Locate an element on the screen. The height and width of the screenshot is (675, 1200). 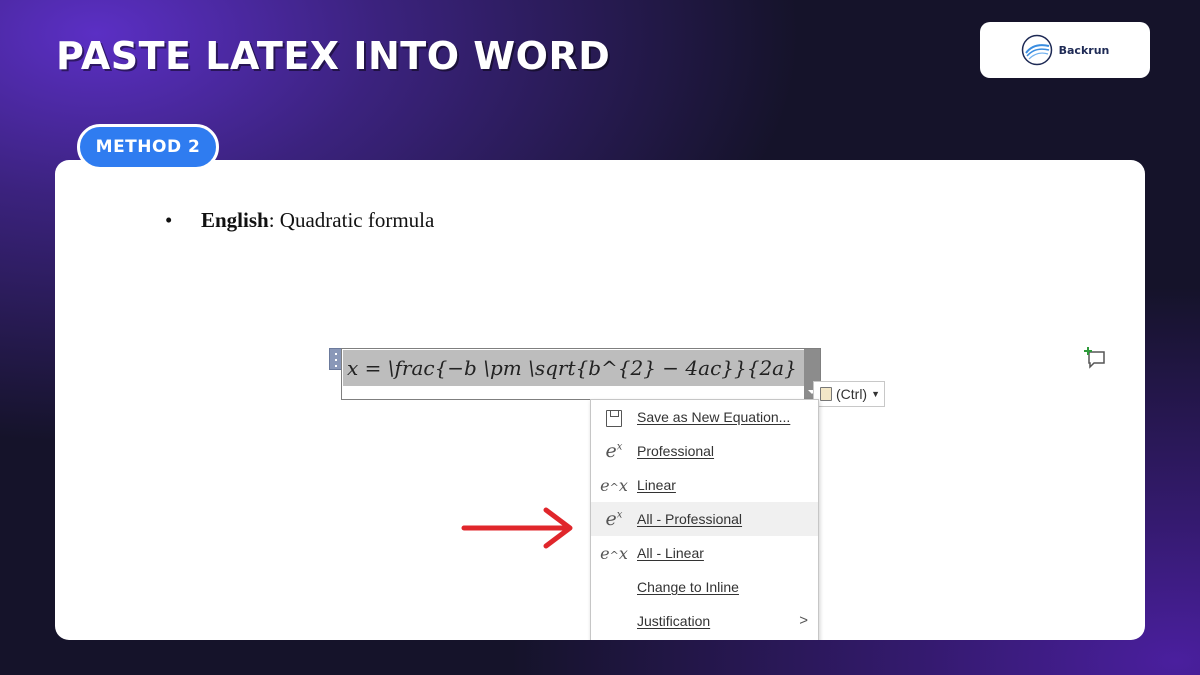
brand-logo: Backrun is located at coordinates (1065, 50).